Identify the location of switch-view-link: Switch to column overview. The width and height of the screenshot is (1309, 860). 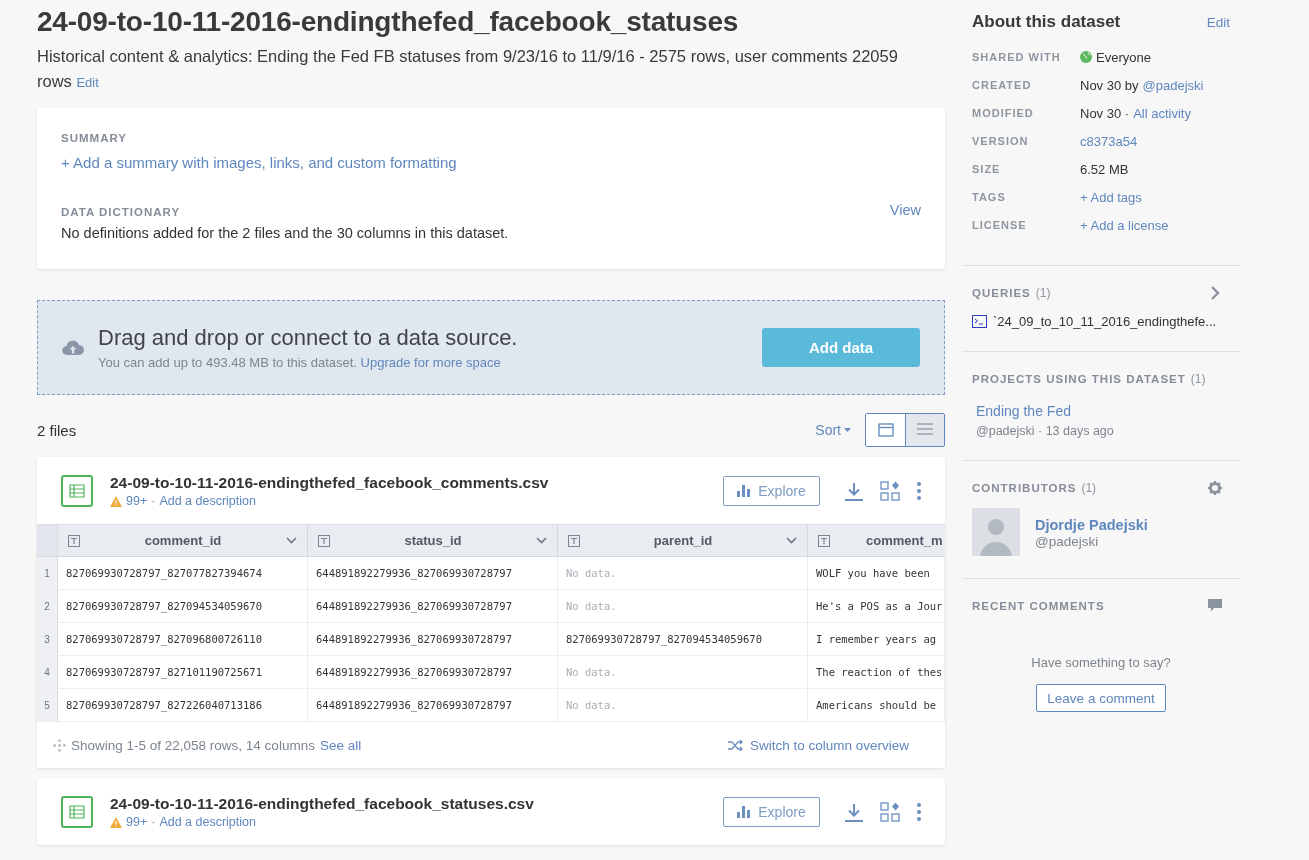
(818, 745).